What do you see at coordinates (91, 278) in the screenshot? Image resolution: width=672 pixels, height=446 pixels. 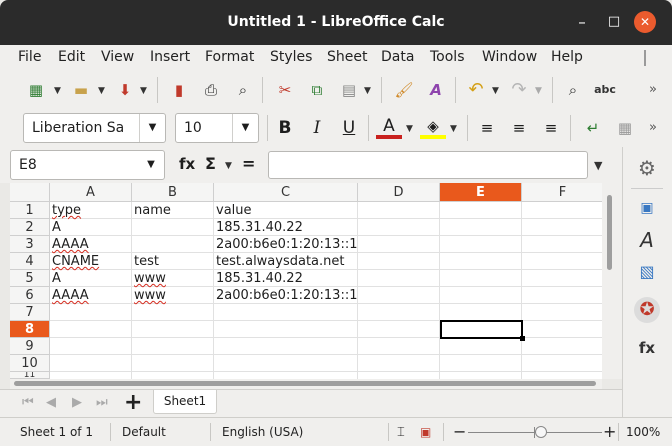 I see `cell: A` at bounding box center [91, 278].